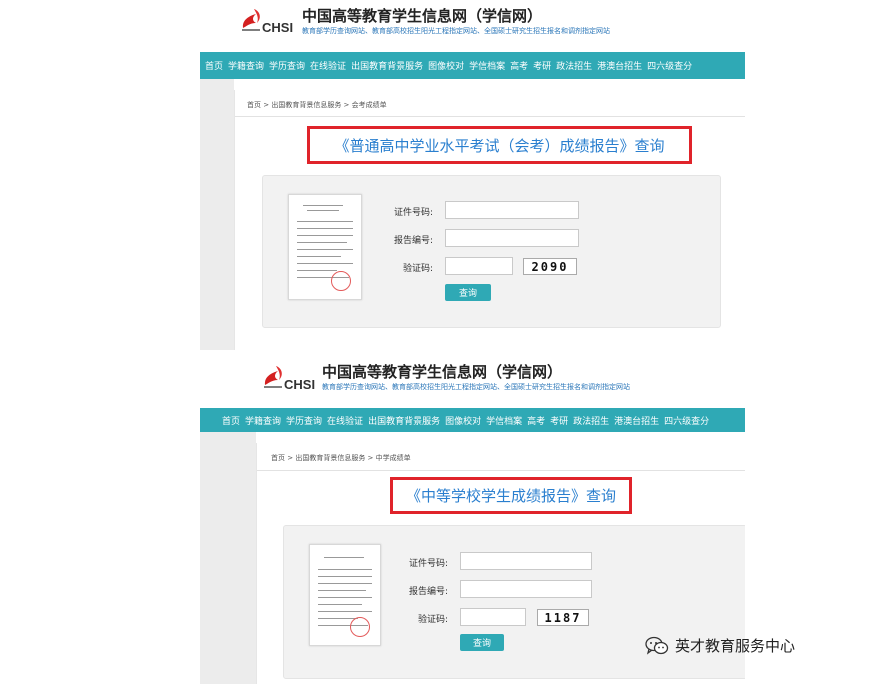  What do you see at coordinates (657, 645) in the screenshot?
I see `wechat-icon` at bounding box center [657, 645].